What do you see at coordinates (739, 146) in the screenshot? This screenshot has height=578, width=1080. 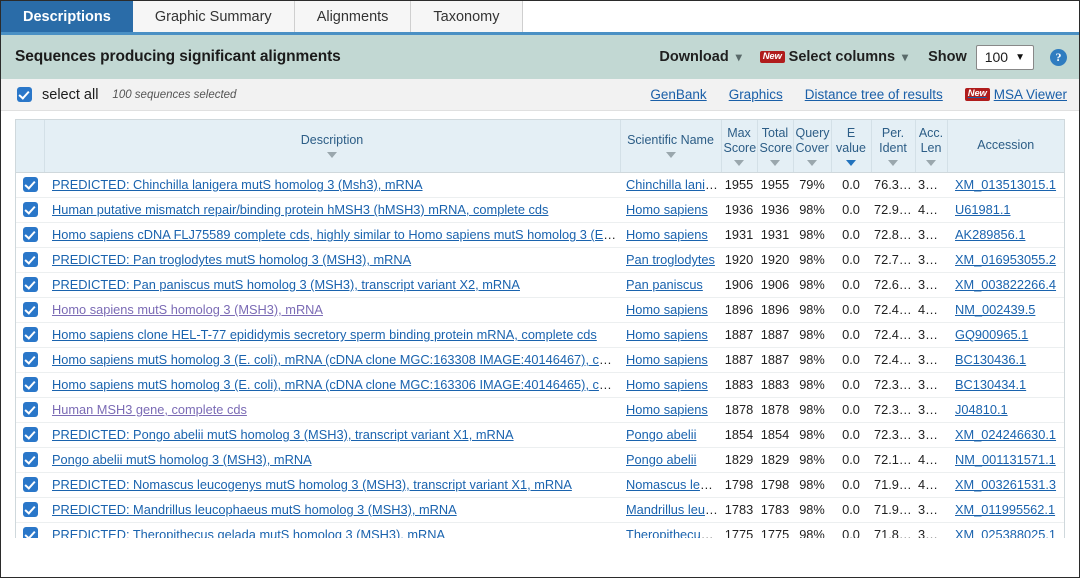 I see `header-max-score: Max Score` at bounding box center [739, 146].